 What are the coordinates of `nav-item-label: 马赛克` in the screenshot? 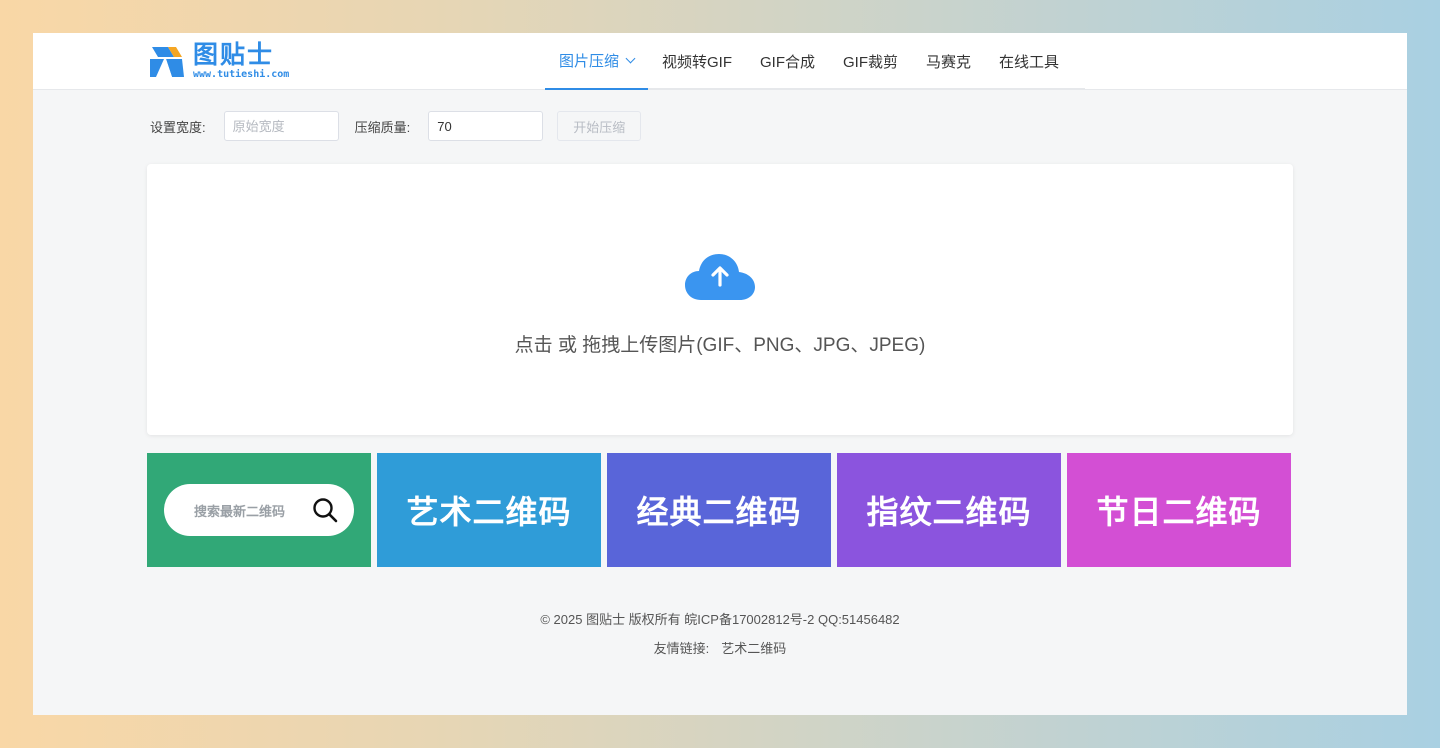 It's located at (949, 62).